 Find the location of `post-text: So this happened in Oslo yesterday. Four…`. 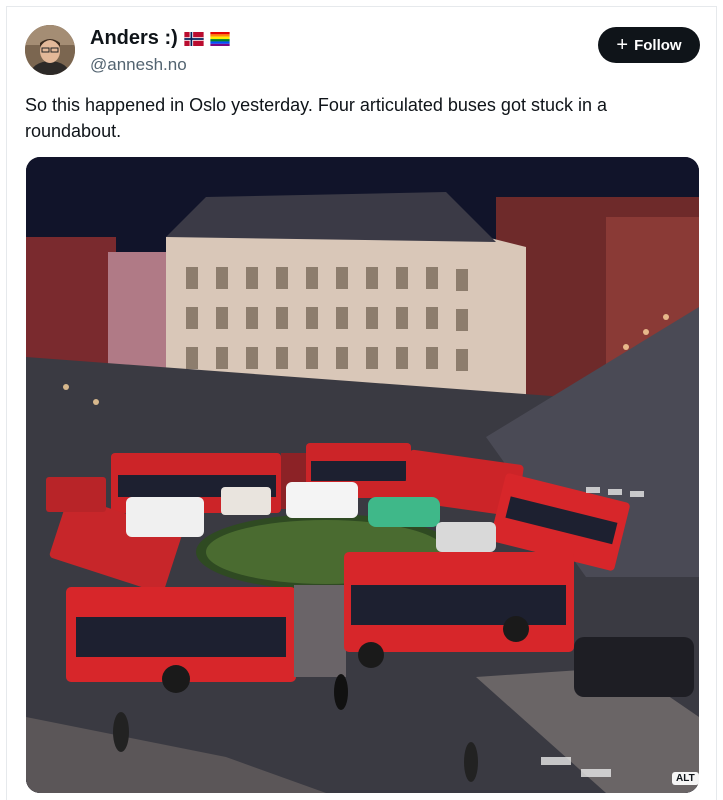

post-text: So this happened in Oslo yesterday. Four… is located at coordinates (316, 118).